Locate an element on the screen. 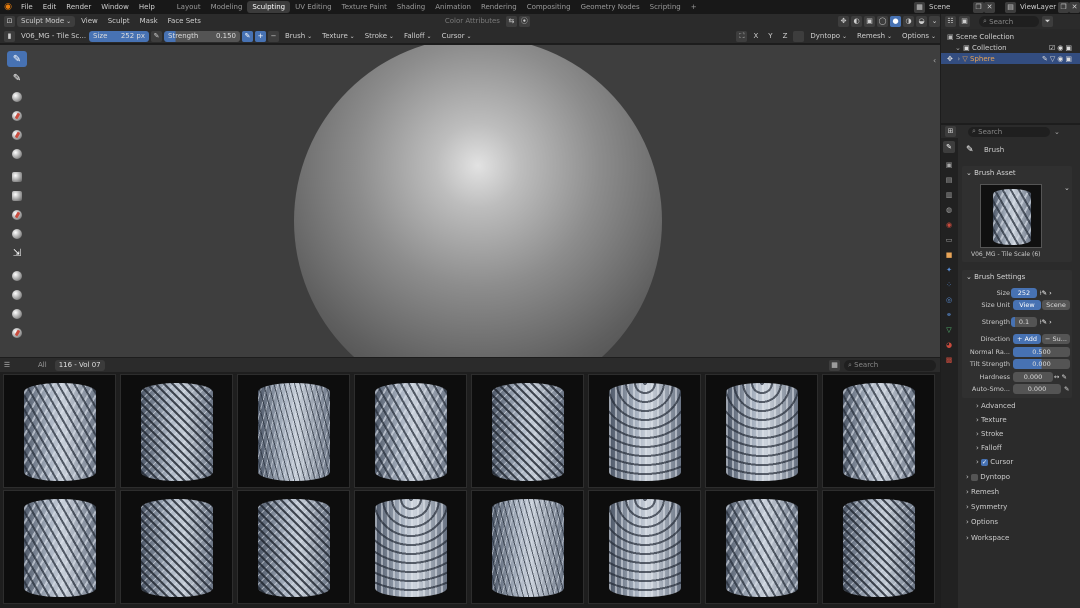 The width and height of the screenshot is (1080, 608). boundary-tool is located at coordinates (17, 314).